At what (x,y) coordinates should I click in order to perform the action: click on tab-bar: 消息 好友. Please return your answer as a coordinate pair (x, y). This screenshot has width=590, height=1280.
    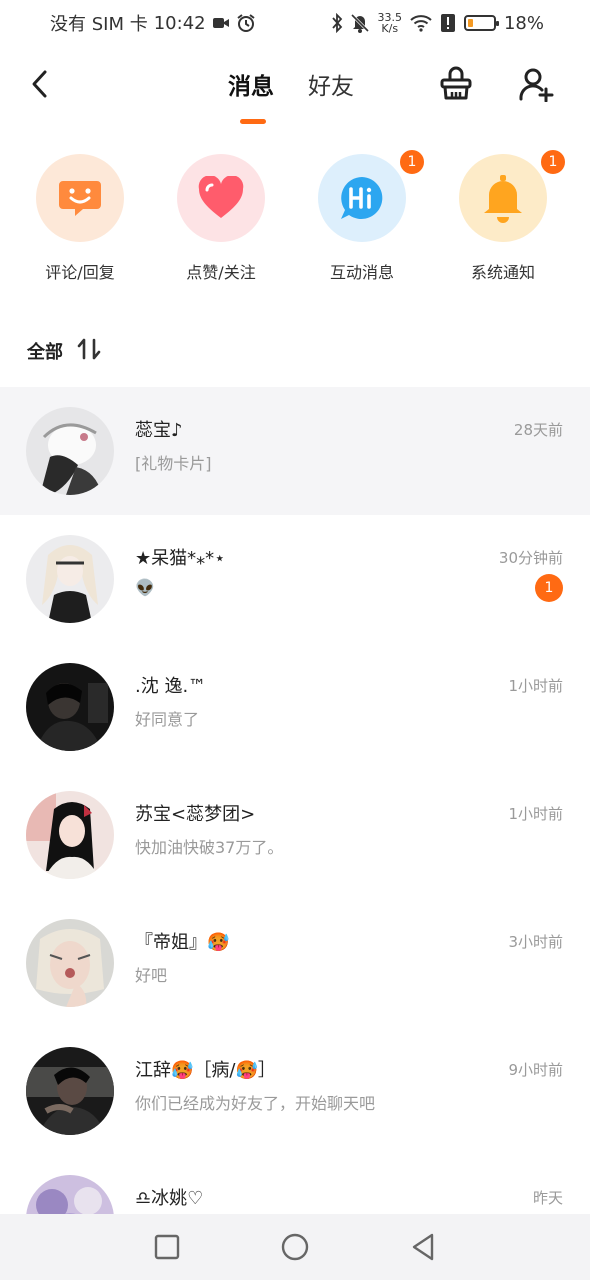
    Looking at the image, I should click on (291, 95).